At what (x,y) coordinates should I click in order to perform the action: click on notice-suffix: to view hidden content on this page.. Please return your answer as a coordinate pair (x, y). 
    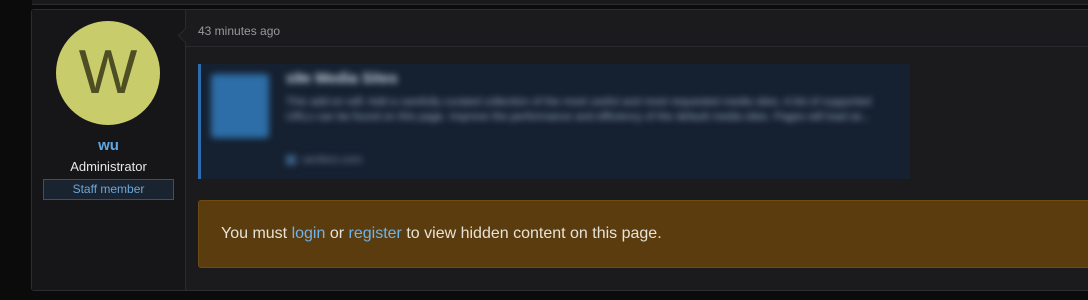
    Looking at the image, I should click on (534, 233).